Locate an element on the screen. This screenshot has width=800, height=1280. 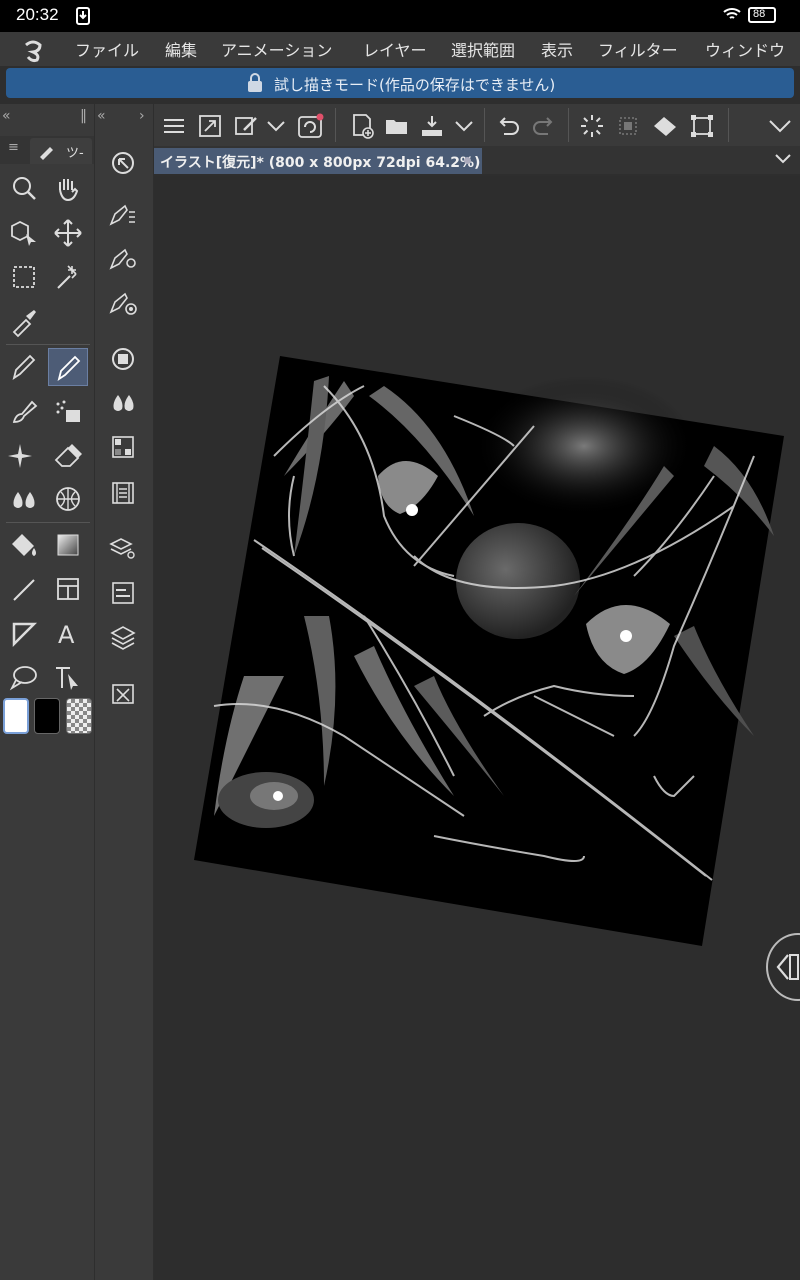
selection-spinner-icon is located at coordinates (592, 126).